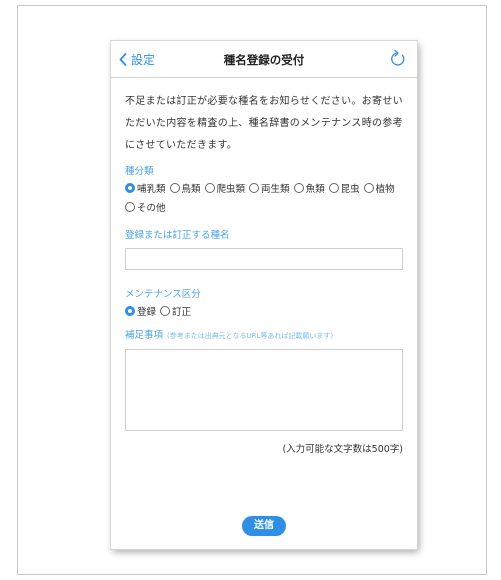  What do you see at coordinates (350, 189) in the screenshot?
I see `radio-label: 昆虫` at bounding box center [350, 189].